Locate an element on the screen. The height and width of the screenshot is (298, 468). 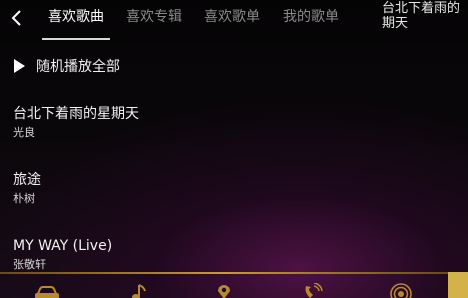
play-all-button: 随机播放全部 is located at coordinates (66, 66).